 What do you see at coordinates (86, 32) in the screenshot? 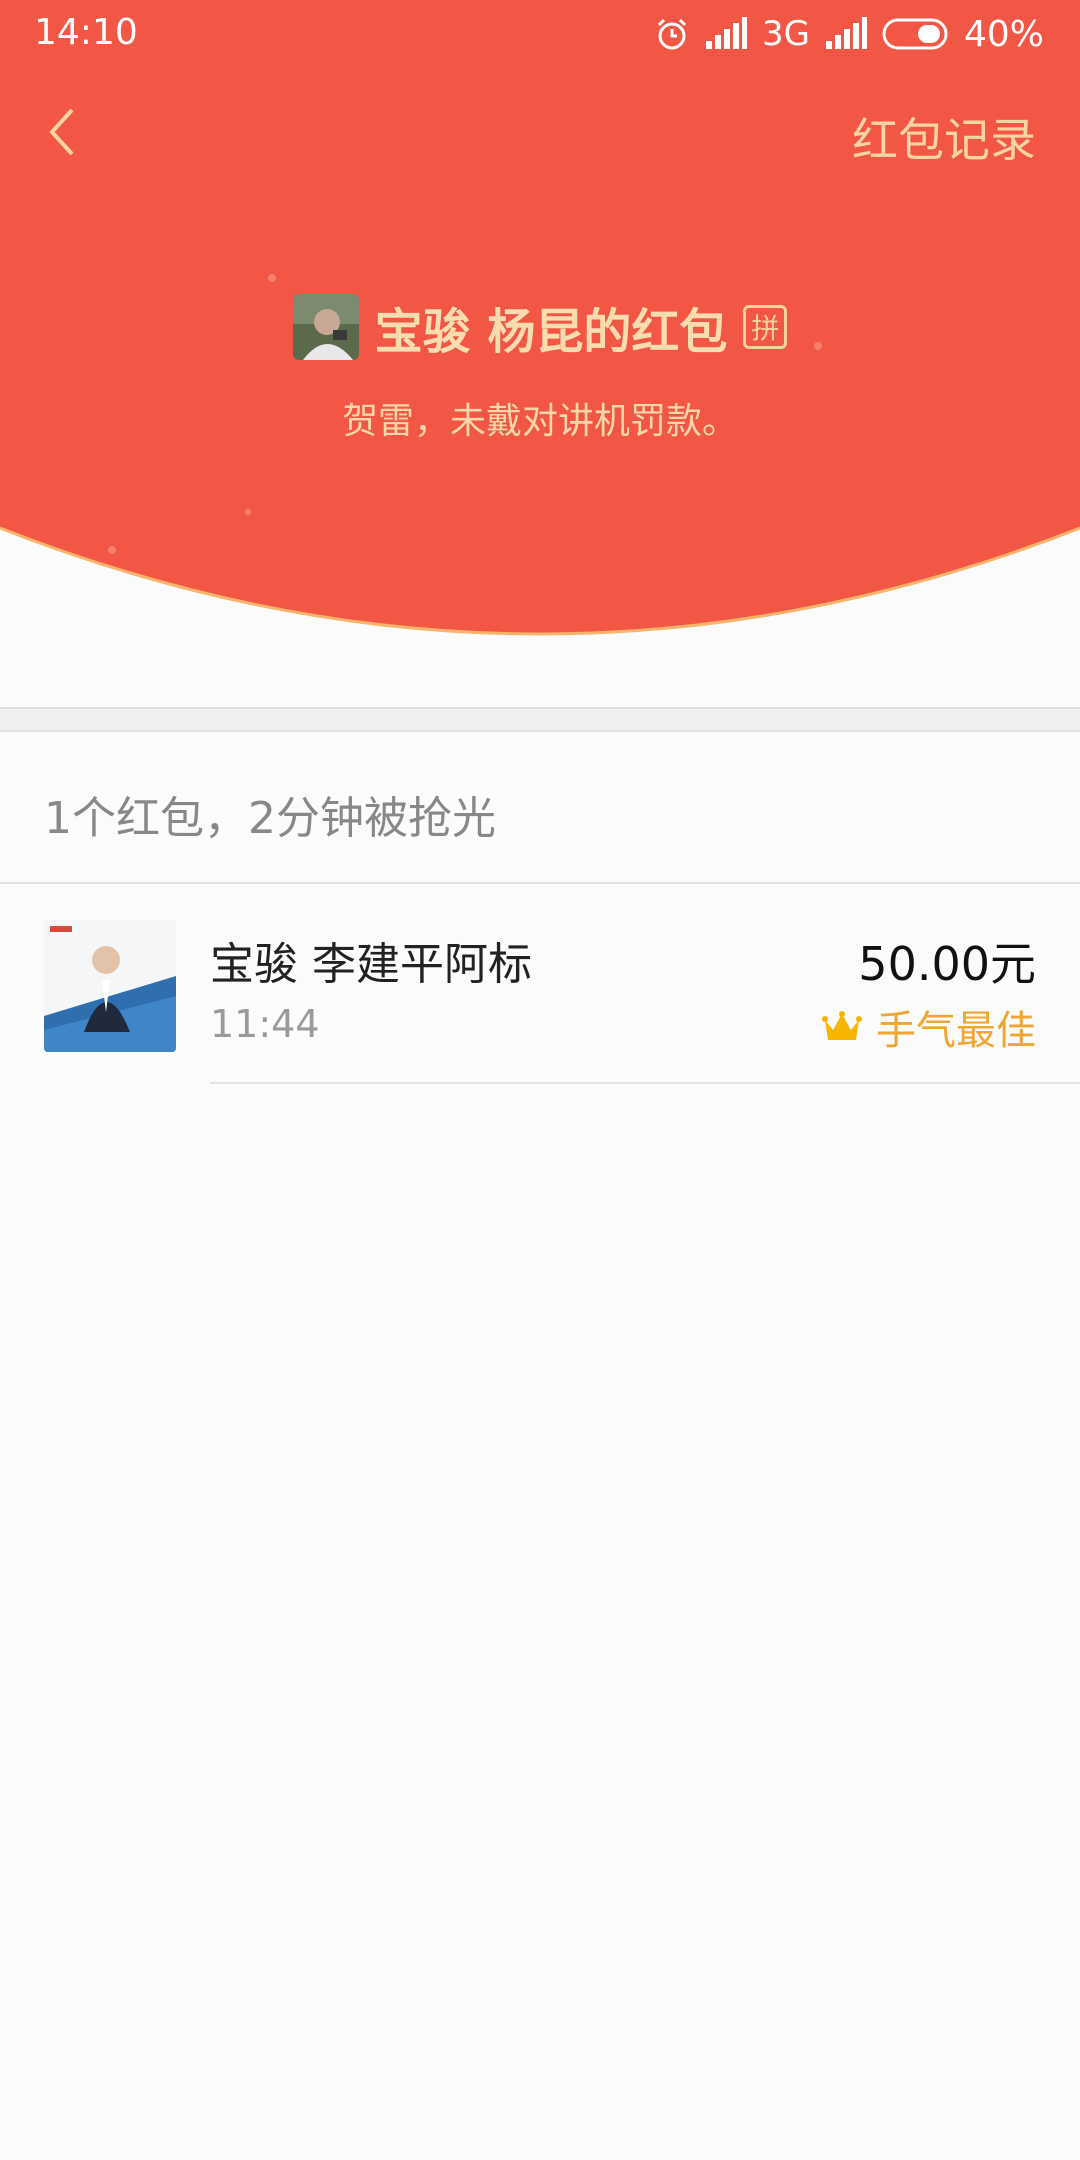
I see `status-time: 14:10` at bounding box center [86, 32].